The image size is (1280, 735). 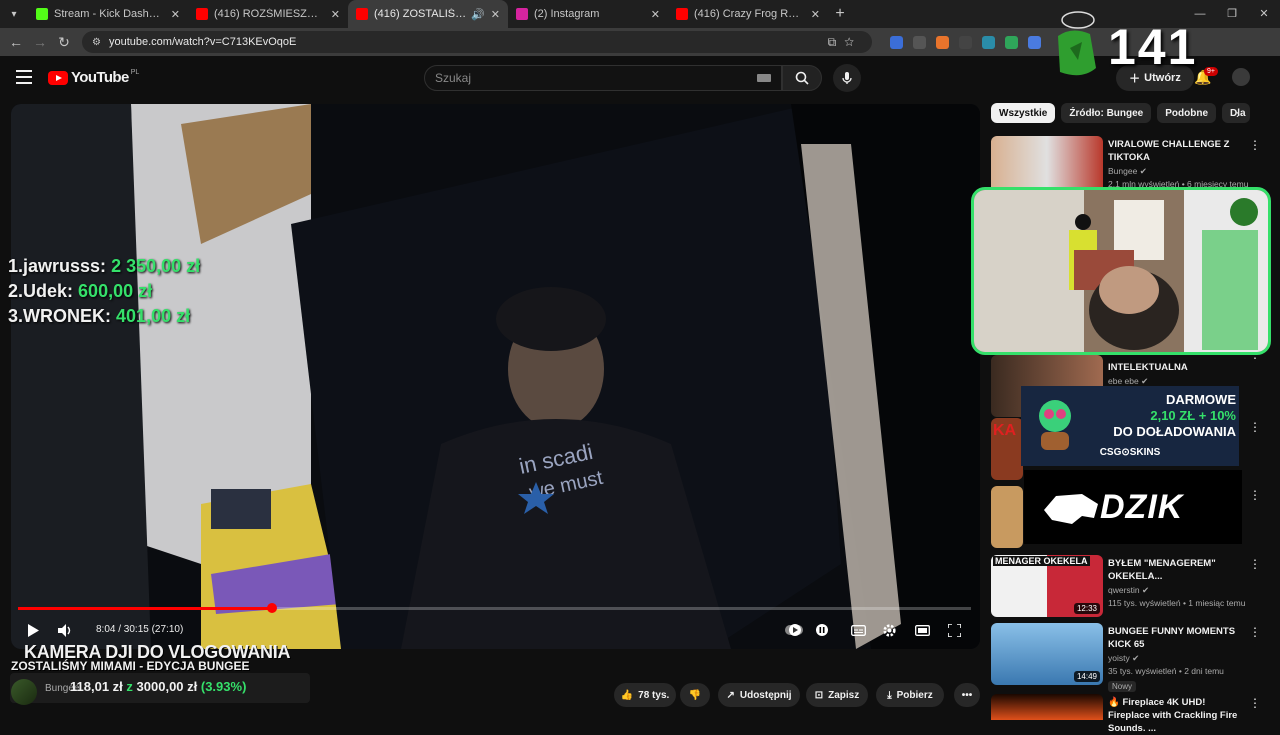 I want to click on share-button: ↗ Udostępnij, so click(x=759, y=695).